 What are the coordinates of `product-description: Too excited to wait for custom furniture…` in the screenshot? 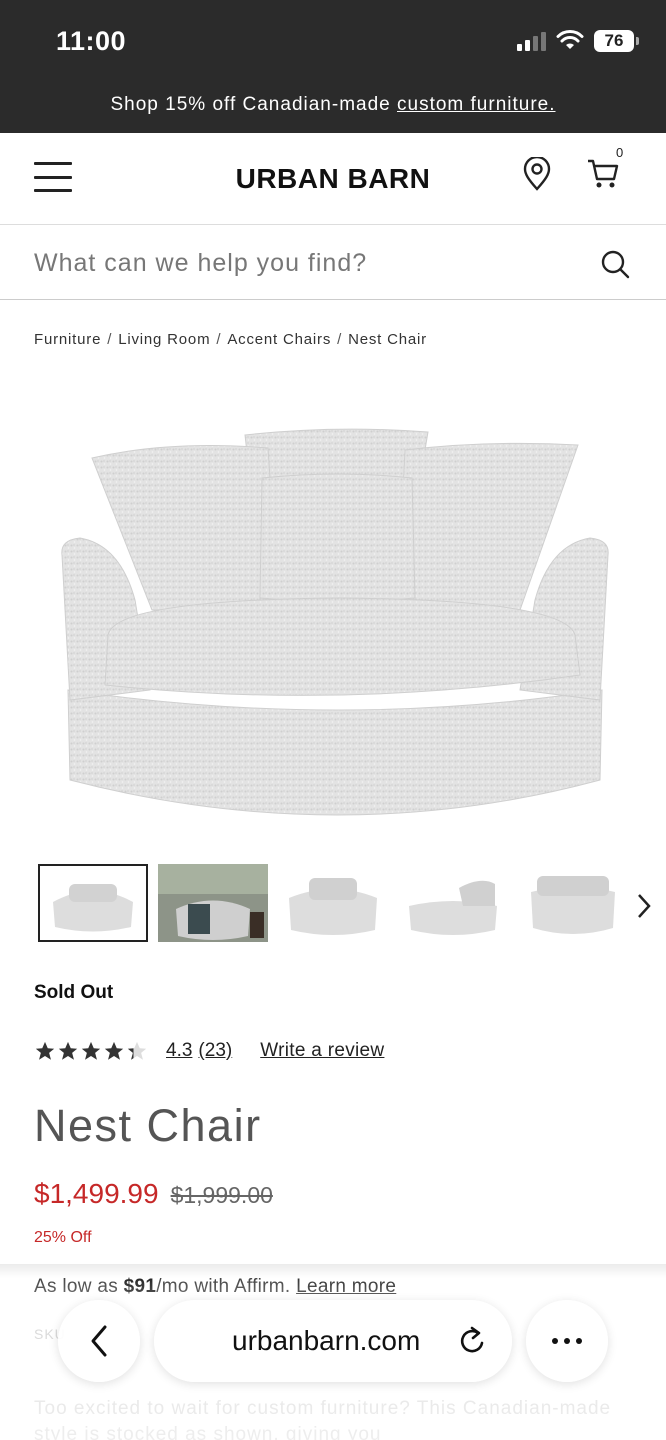 It's located at (323, 1419).